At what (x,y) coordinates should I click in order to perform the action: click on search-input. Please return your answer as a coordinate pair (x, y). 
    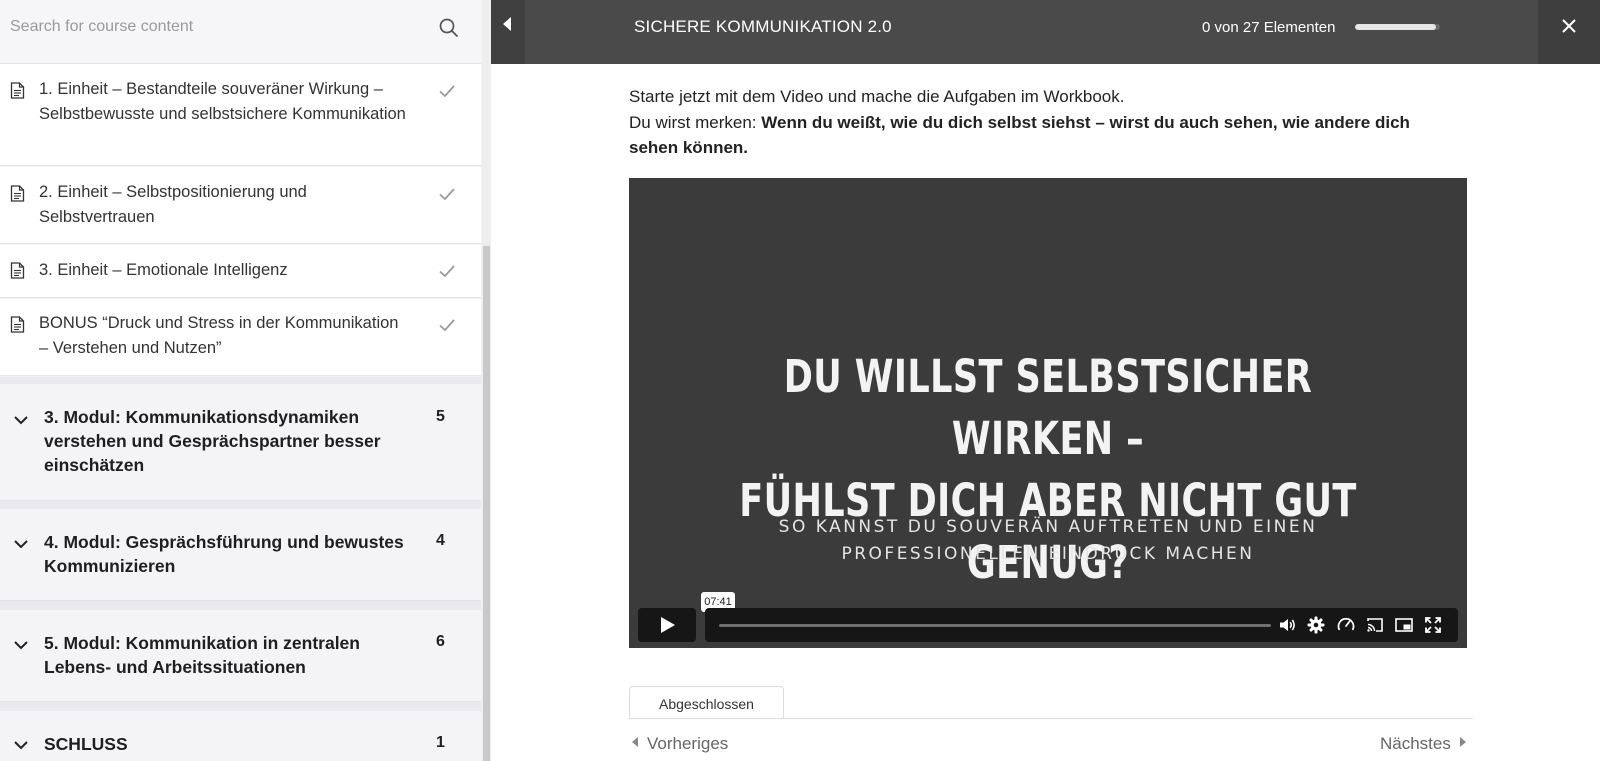
    Looking at the image, I should click on (220, 27).